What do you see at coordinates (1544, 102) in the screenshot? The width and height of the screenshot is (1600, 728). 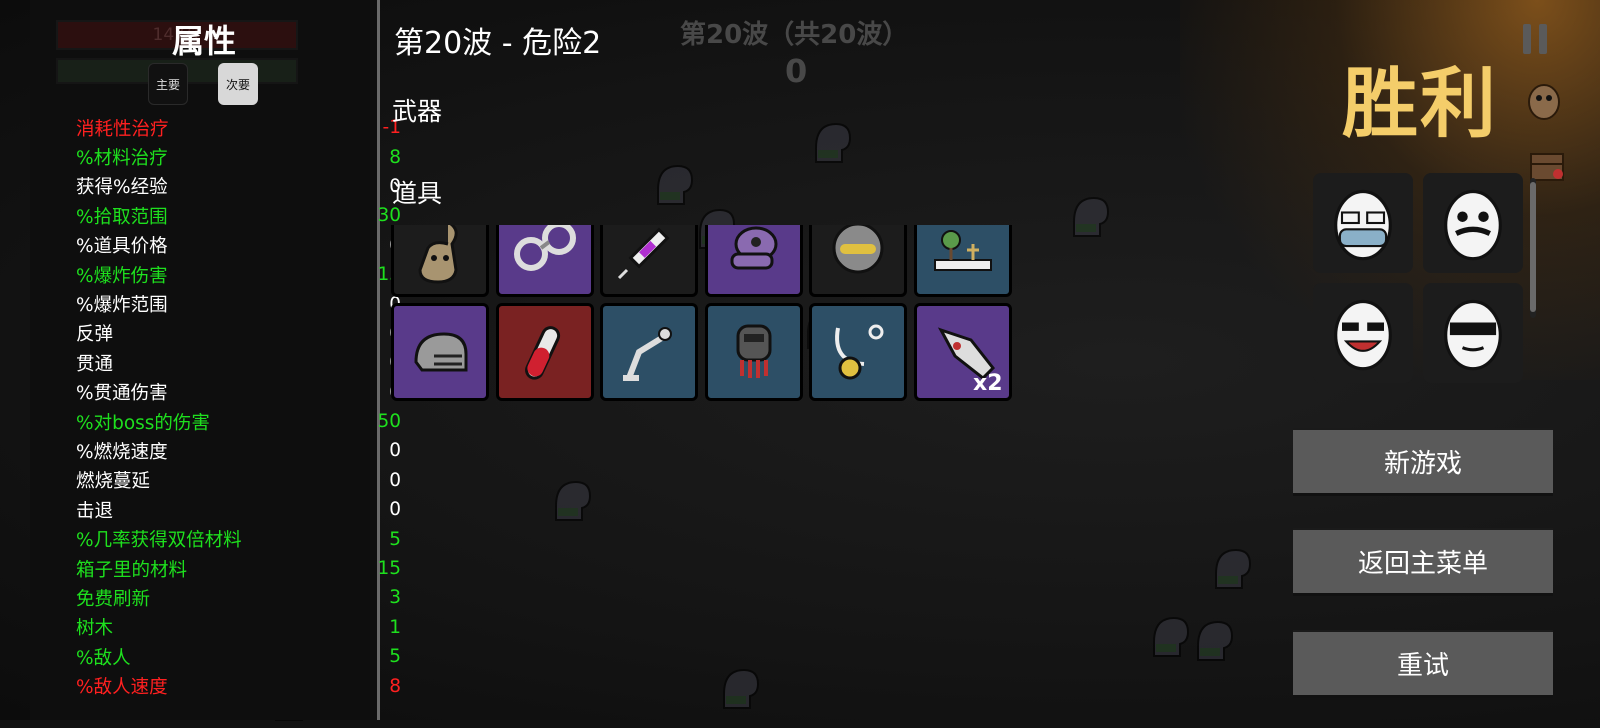 I see `potato-character-icon` at bounding box center [1544, 102].